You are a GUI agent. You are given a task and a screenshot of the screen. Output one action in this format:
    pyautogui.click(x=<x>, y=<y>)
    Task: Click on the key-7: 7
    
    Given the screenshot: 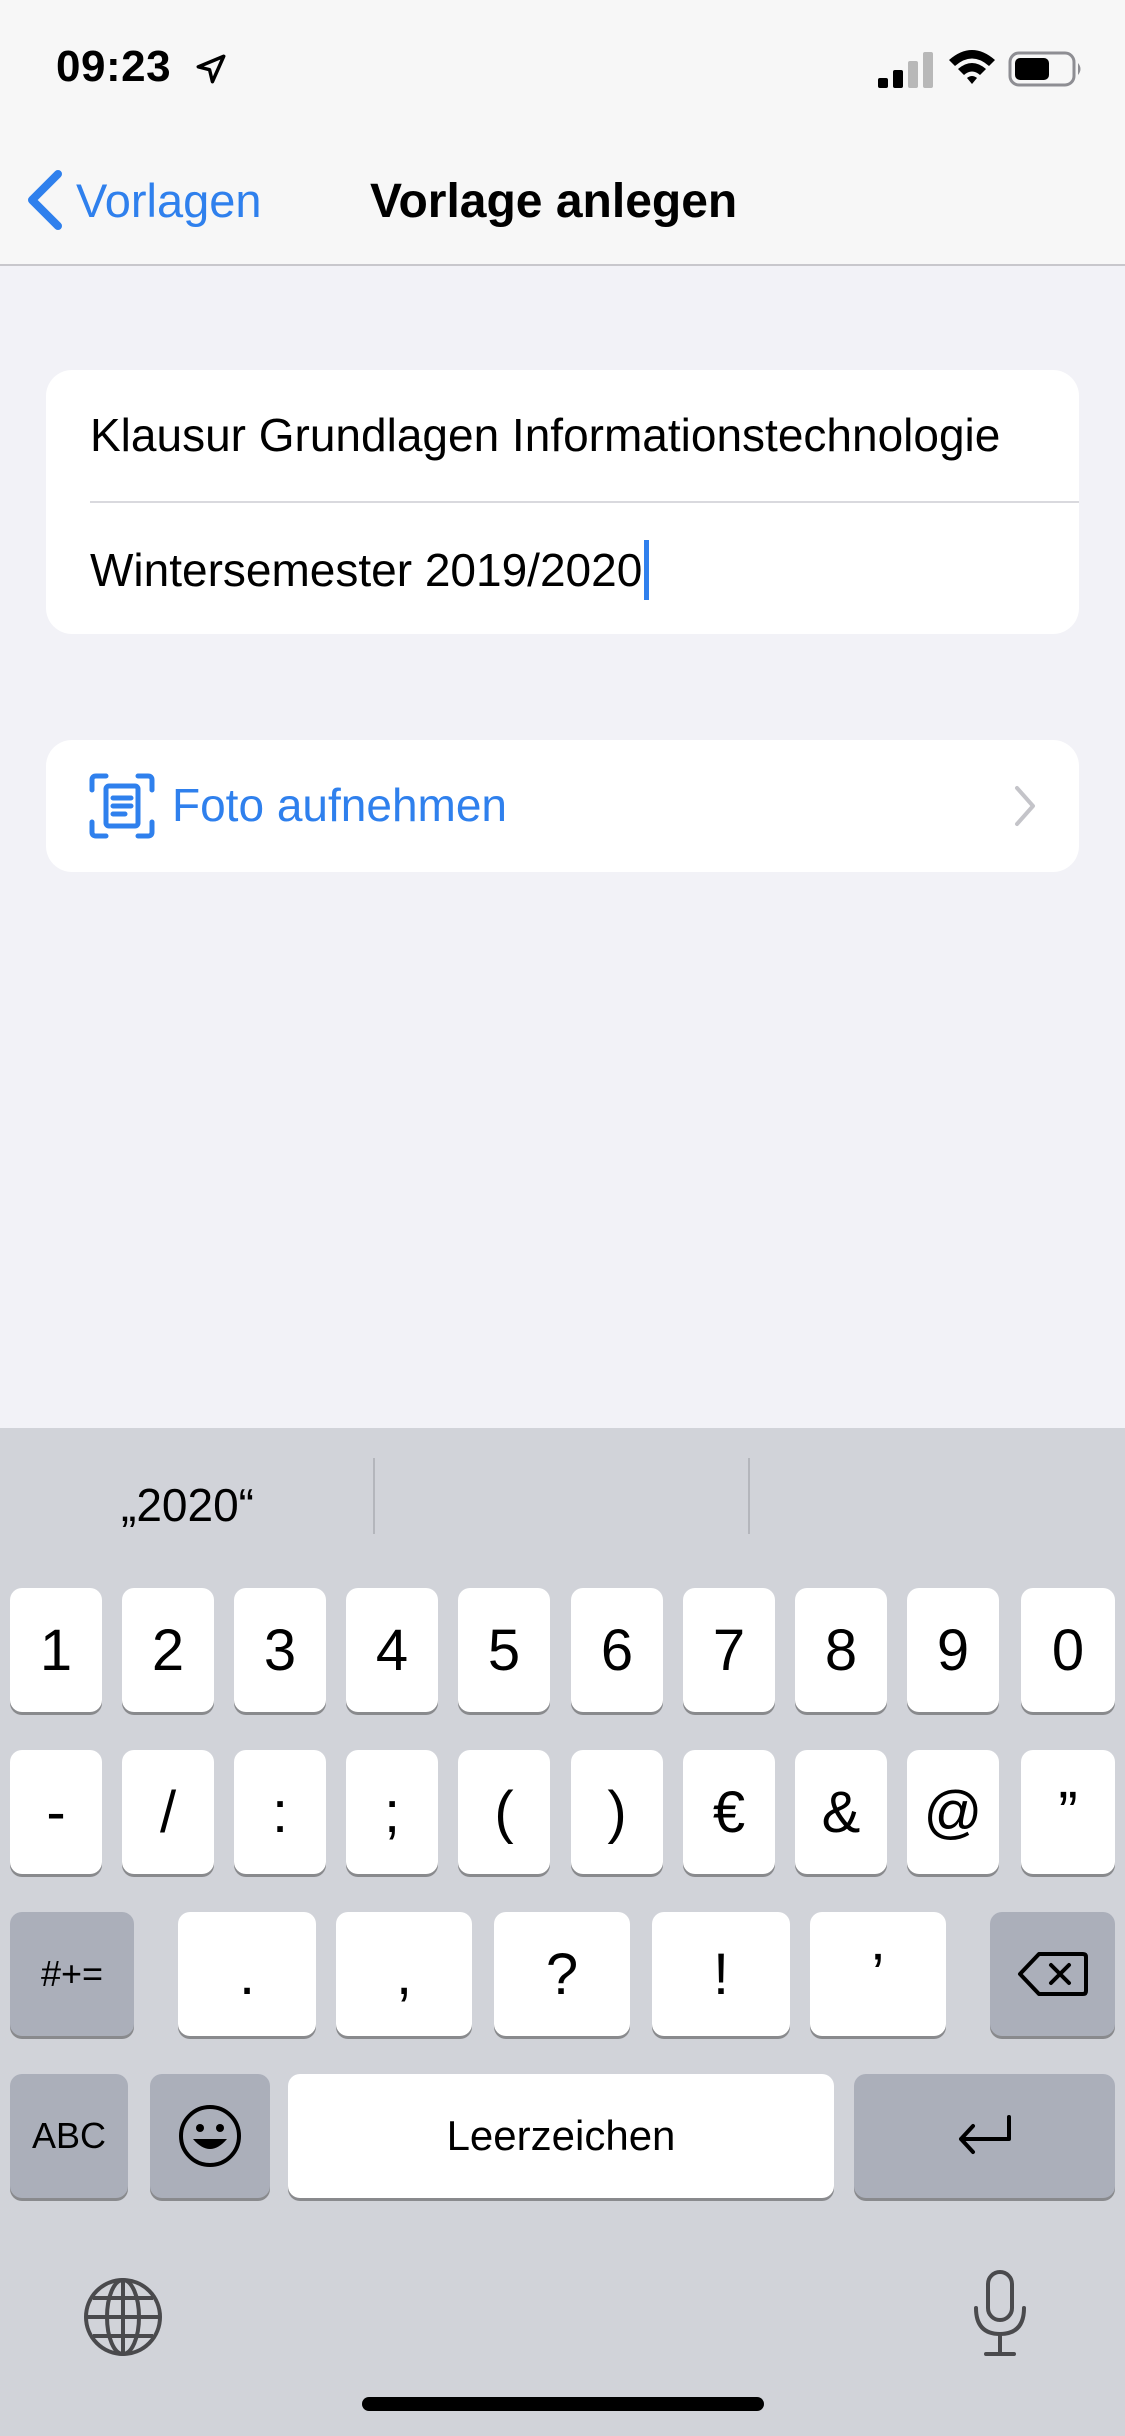 What is the action you would take?
    pyautogui.click(x=729, y=1650)
    